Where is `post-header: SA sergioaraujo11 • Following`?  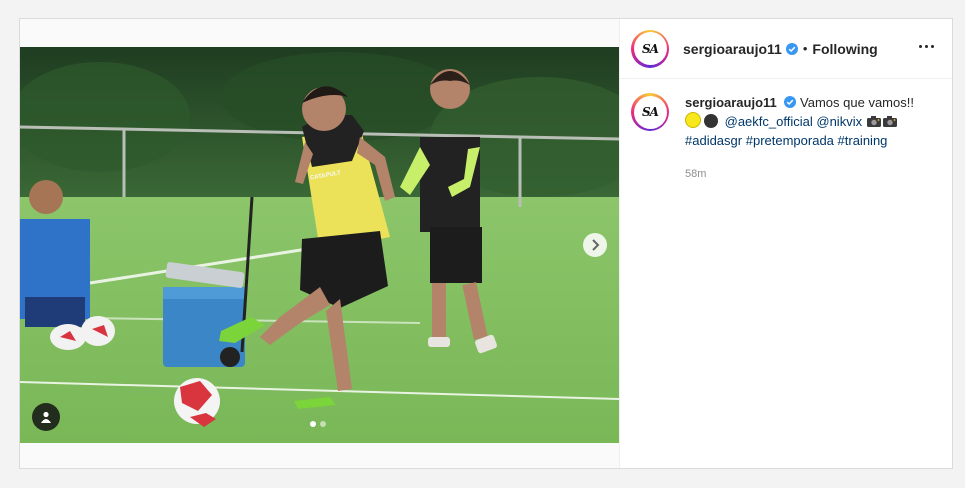 post-header: SA sergioaraujo11 • Following is located at coordinates (785, 49).